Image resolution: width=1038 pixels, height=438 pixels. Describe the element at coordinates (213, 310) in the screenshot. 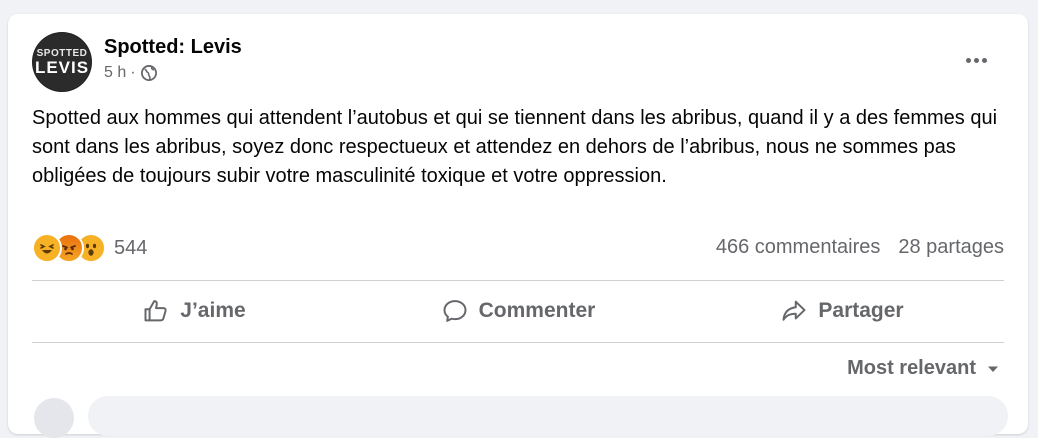

I see `like-label: J’aime` at that location.